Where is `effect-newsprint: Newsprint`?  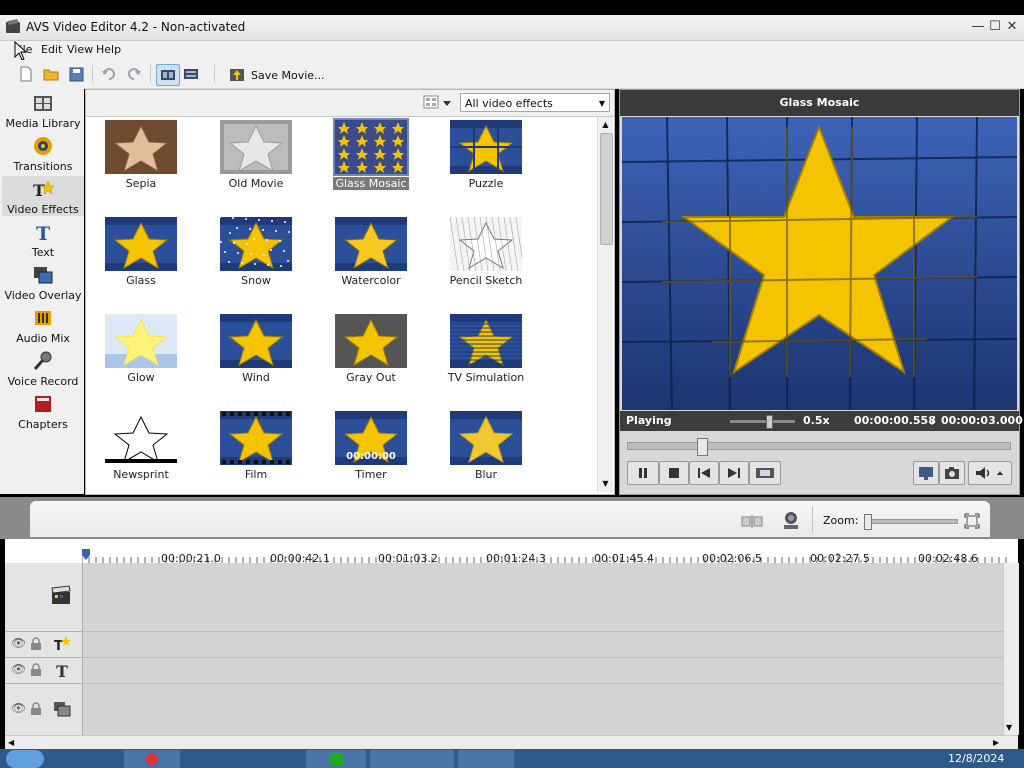 effect-newsprint: Newsprint is located at coordinates (141, 450).